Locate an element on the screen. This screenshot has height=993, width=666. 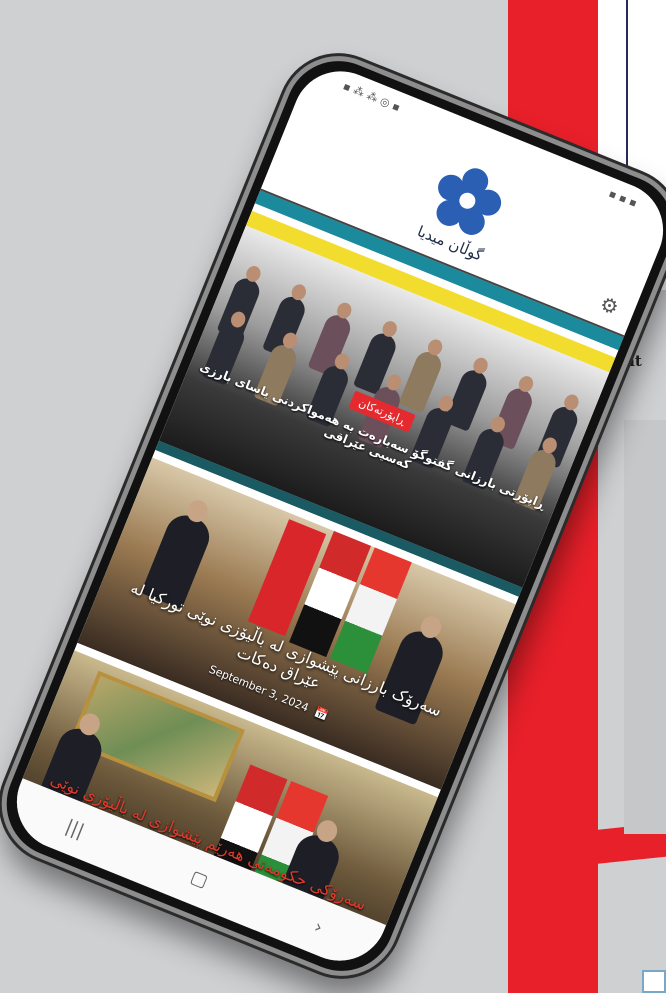
gear-icon: ⚙ is located at coordinates (610, 305).